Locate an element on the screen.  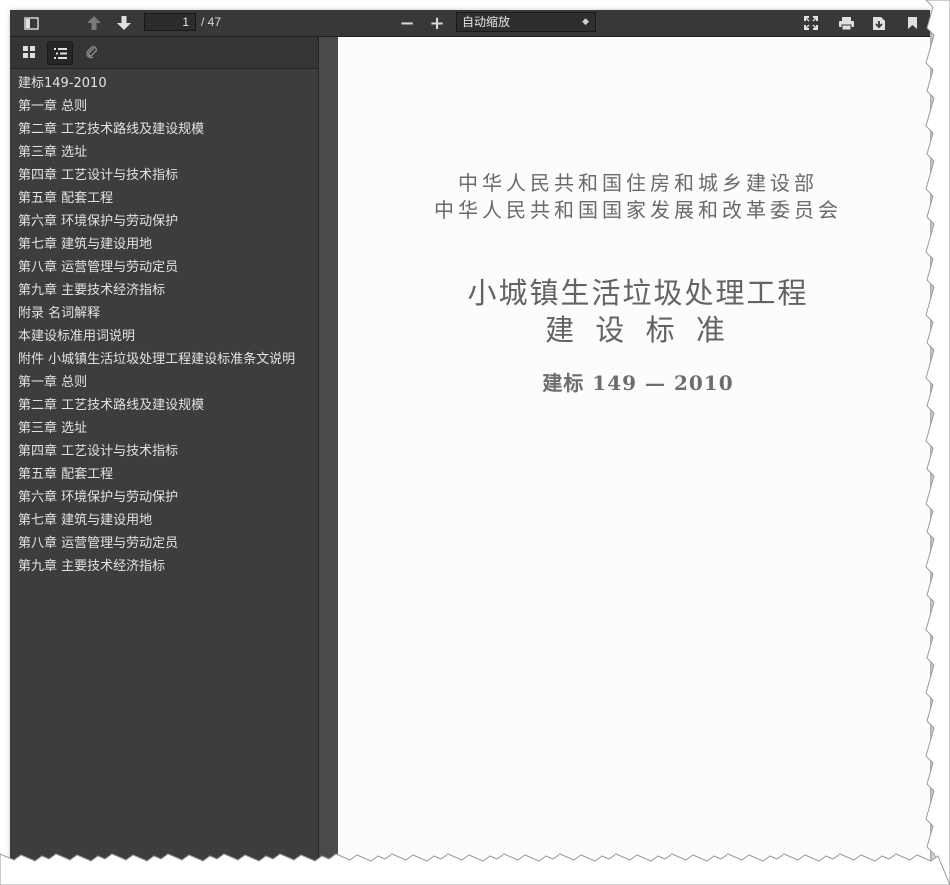
document-title-line-2: 建 设 标 准 is located at coordinates (638, 330).